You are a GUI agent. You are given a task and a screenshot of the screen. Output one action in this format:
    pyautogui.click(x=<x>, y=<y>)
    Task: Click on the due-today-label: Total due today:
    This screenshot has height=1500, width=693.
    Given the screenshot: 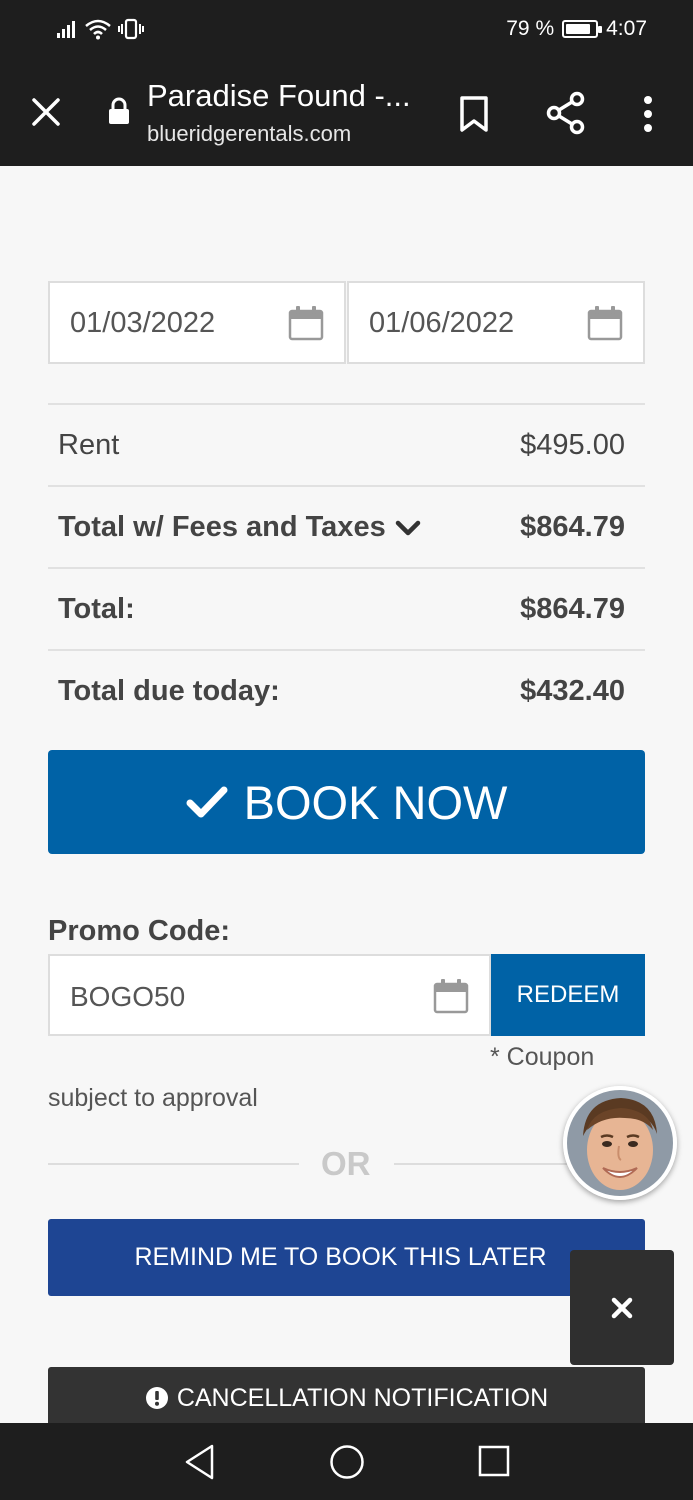 What is the action you would take?
    pyautogui.click(x=169, y=691)
    